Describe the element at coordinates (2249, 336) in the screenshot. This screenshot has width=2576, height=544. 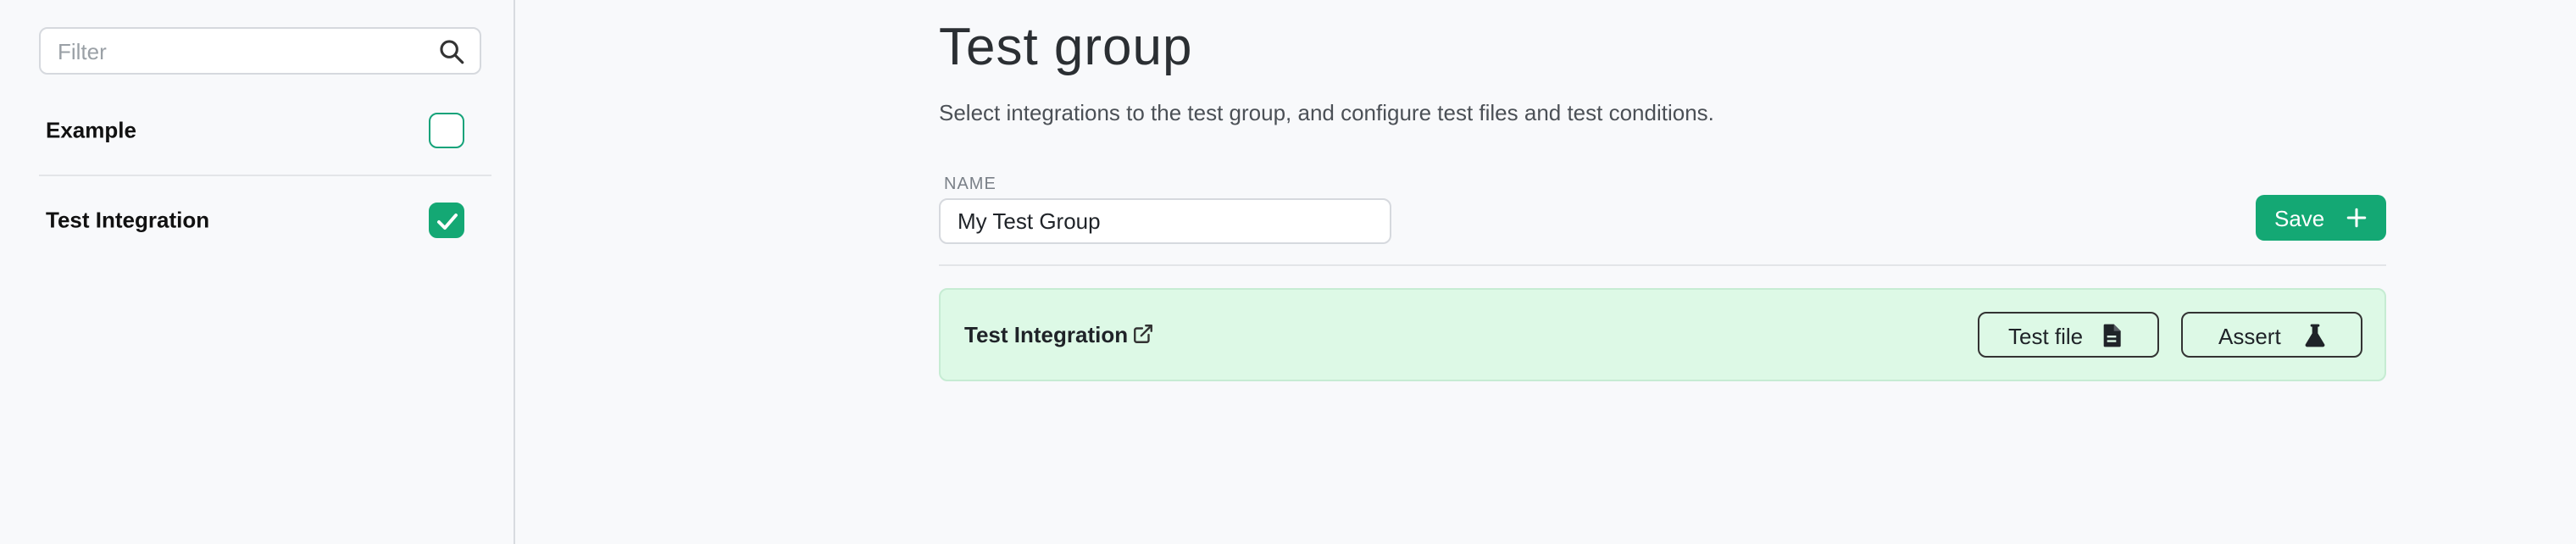
I see `assert-label: Assert` at that location.